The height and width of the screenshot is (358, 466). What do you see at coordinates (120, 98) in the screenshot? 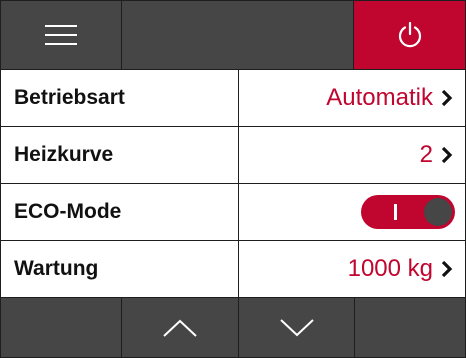
I see `row-label: Betriebsart` at bounding box center [120, 98].